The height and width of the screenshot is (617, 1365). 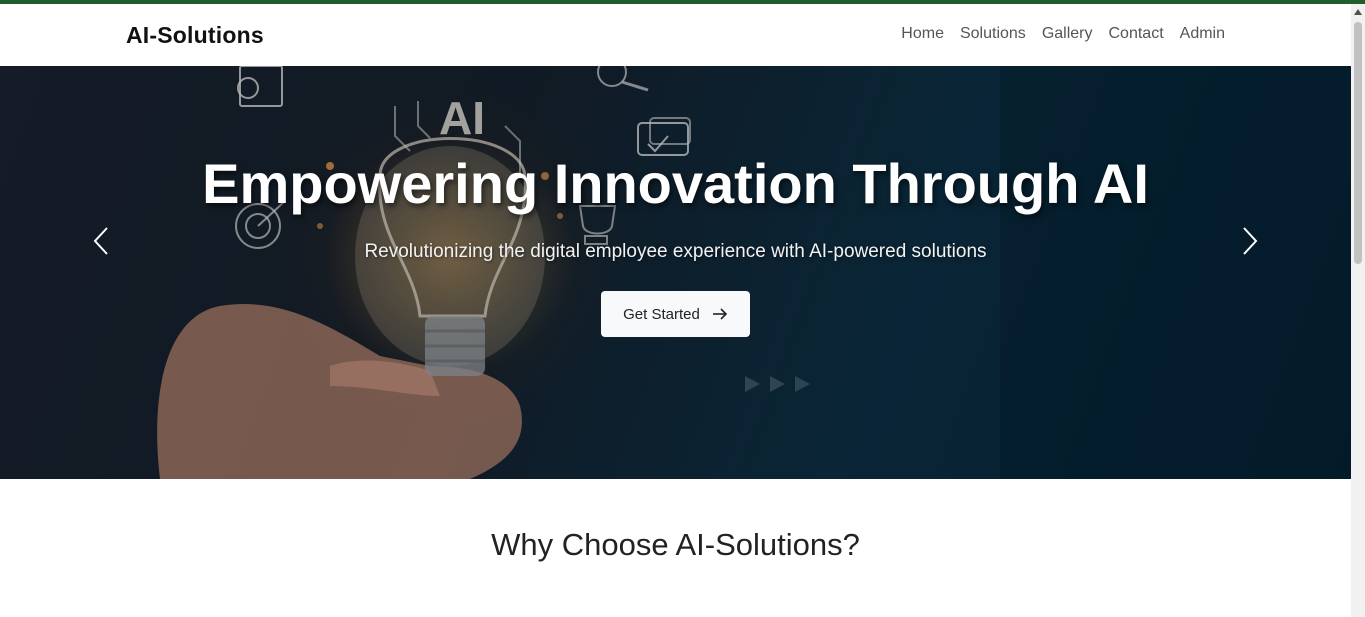 What do you see at coordinates (661, 314) in the screenshot?
I see `get-started-label: Get Started` at bounding box center [661, 314].